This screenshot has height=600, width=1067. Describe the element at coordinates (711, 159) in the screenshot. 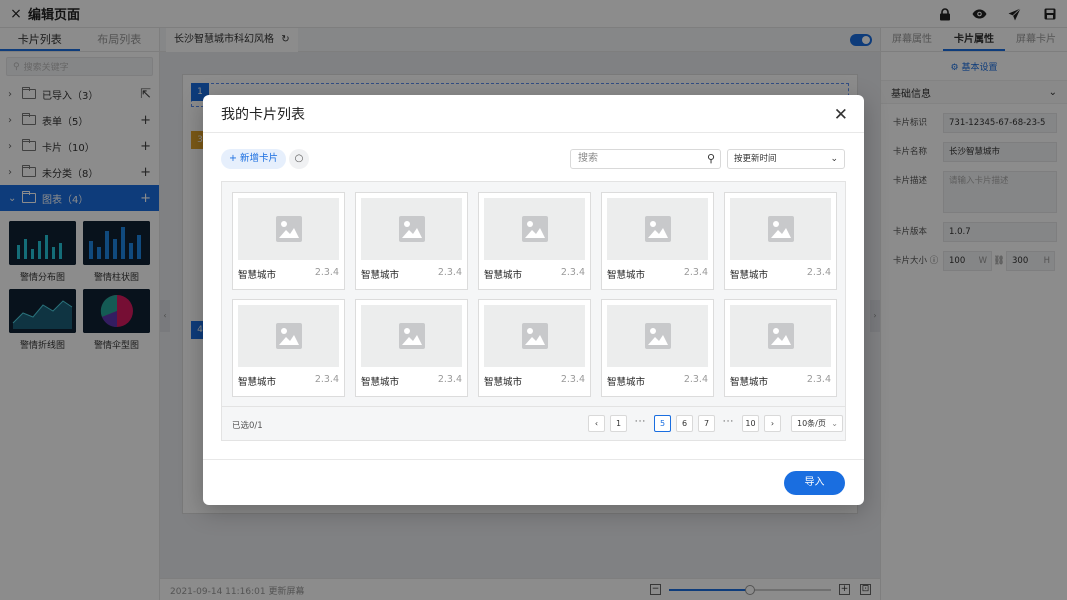

I see `search-icon: ⚲` at that location.